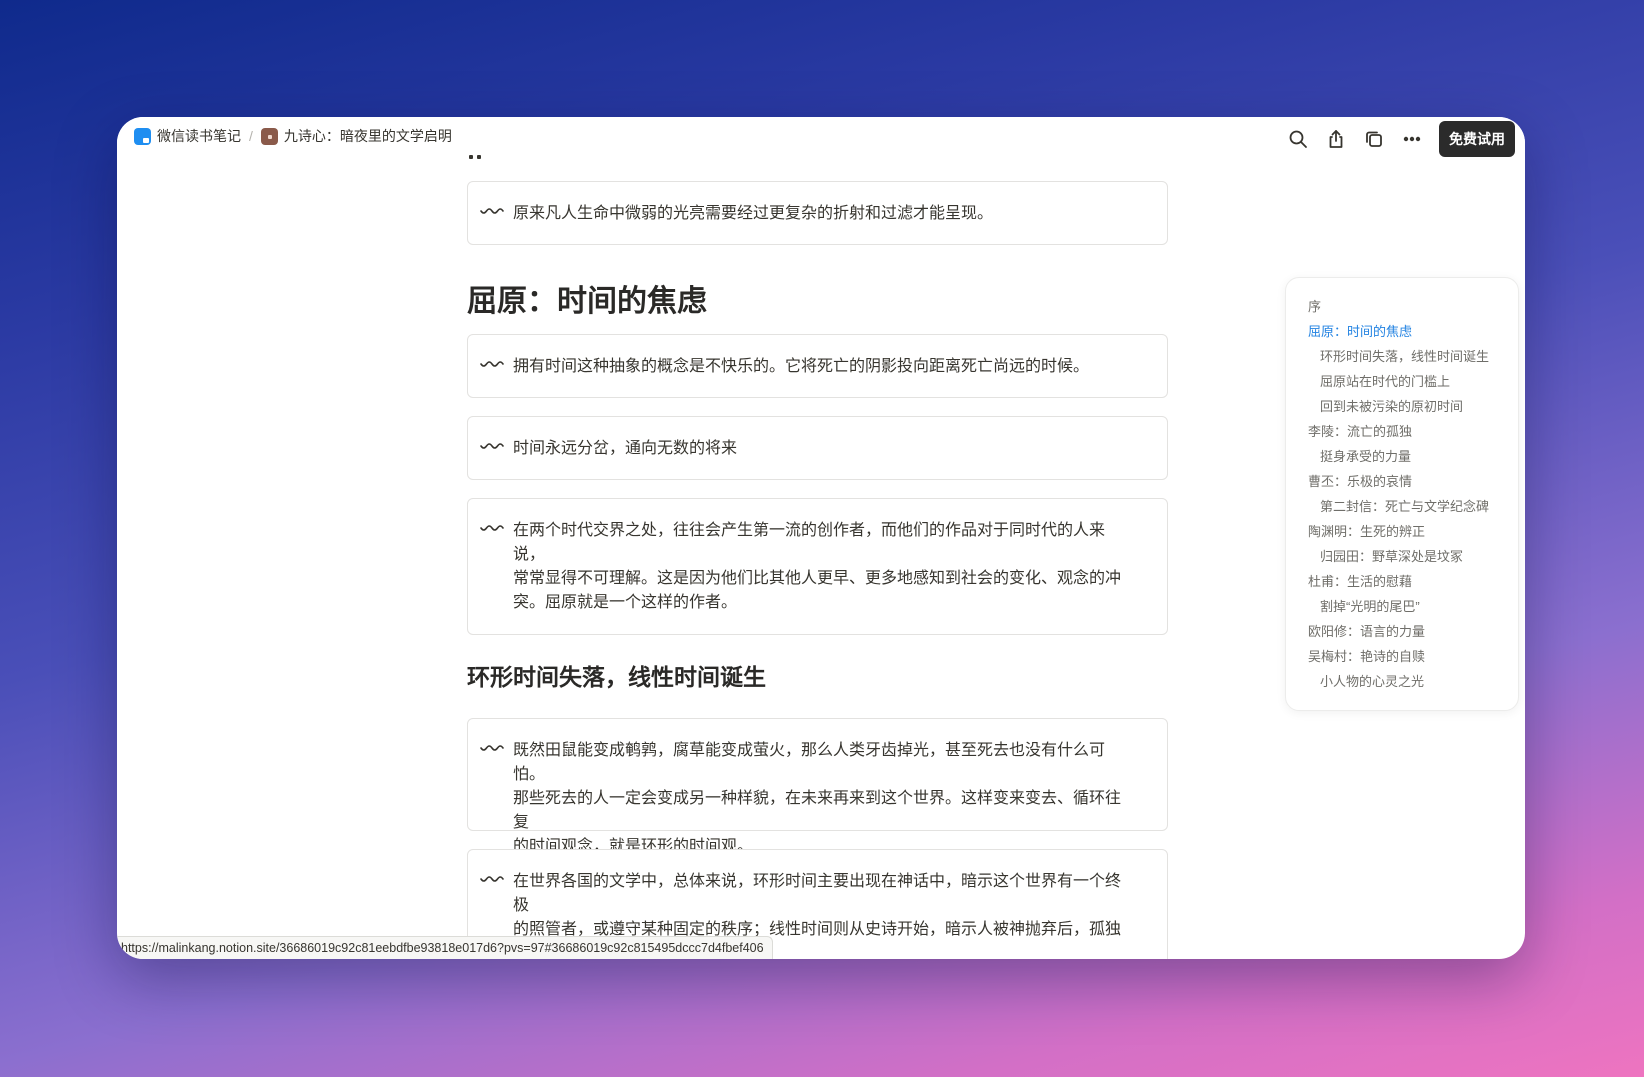  Describe the element at coordinates (1298, 139) in the screenshot. I see `search-icon` at that location.